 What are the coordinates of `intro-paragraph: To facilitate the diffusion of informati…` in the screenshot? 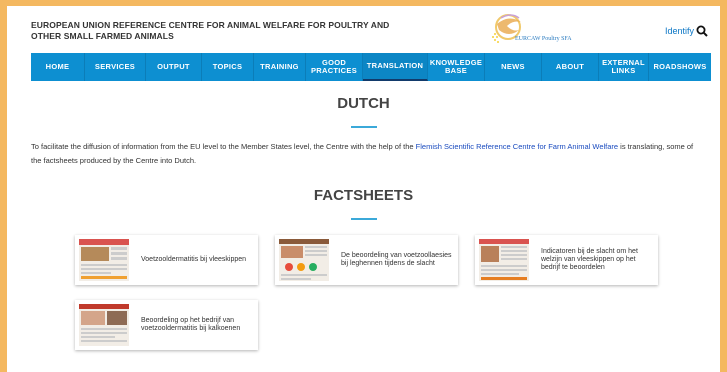 It's located at (366, 154).